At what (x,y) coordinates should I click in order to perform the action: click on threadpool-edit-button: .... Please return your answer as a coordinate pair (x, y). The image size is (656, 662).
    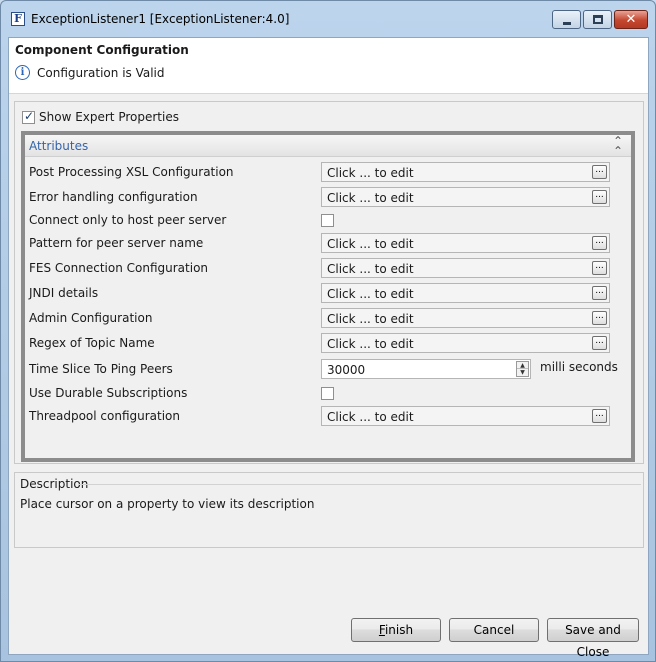
    Looking at the image, I should click on (599, 416).